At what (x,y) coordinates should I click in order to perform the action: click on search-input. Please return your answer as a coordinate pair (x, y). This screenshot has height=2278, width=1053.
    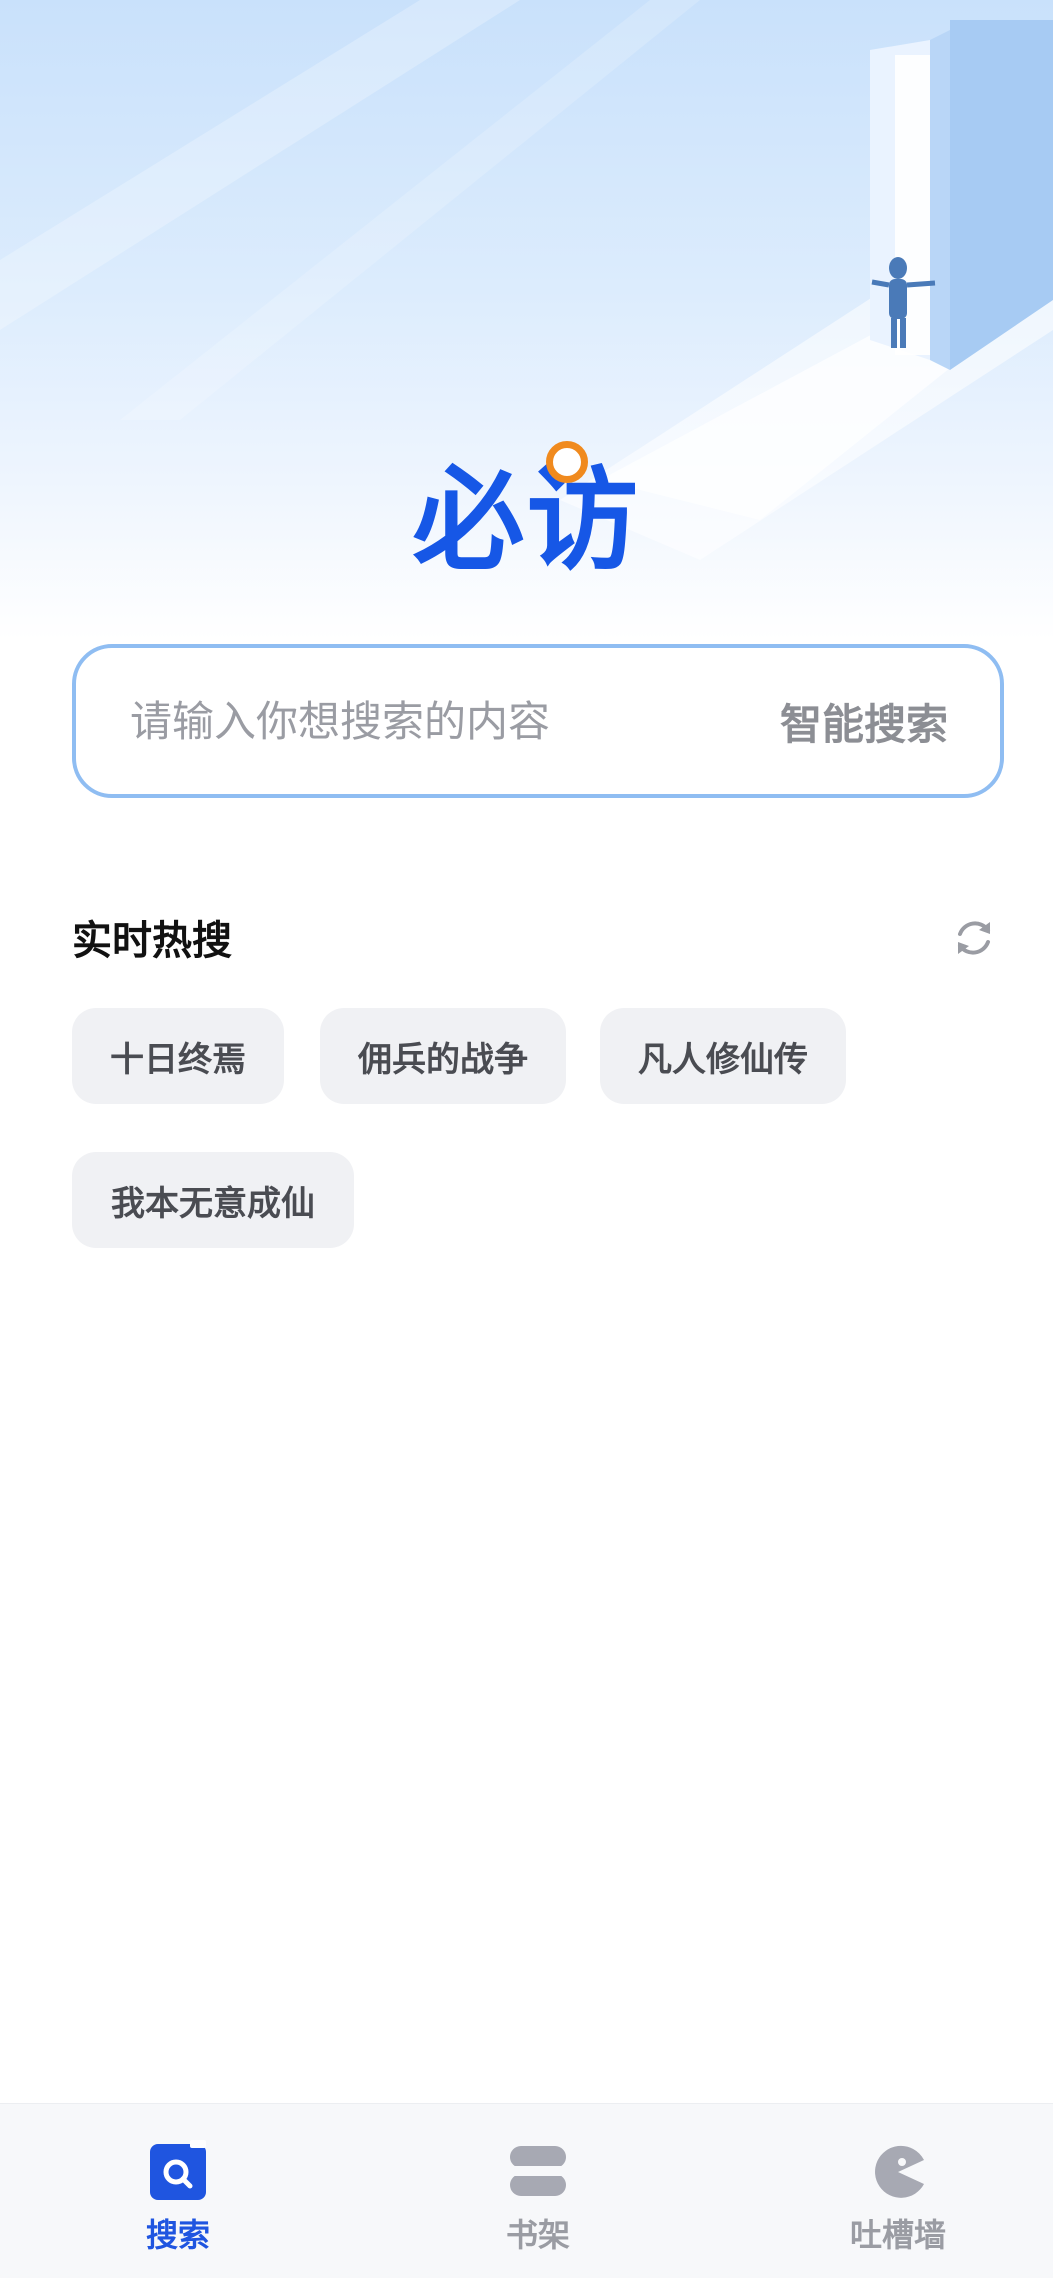
    Looking at the image, I should click on (440, 721).